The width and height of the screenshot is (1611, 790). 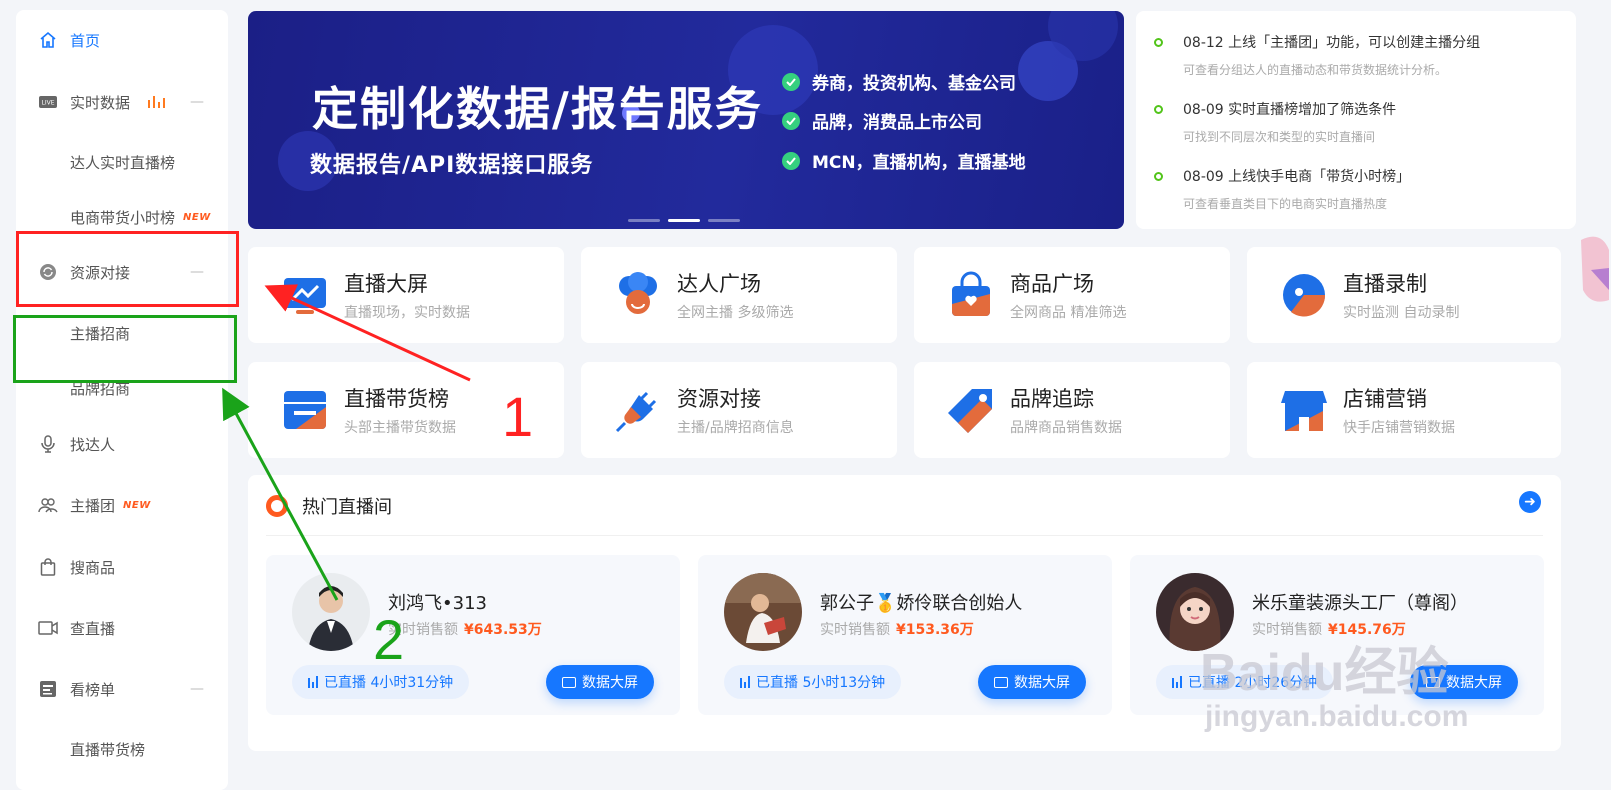 What do you see at coordinates (1385, 399) in the screenshot?
I see `feature-title: 店铺营销` at bounding box center [1385, 399].